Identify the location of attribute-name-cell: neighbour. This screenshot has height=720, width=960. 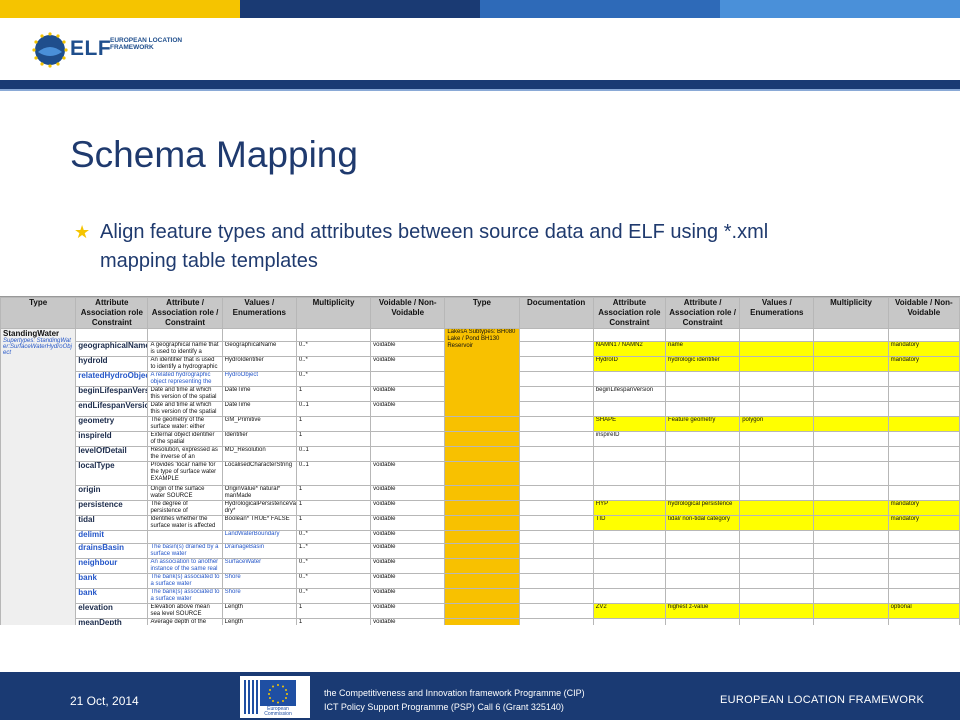
(112, 566).